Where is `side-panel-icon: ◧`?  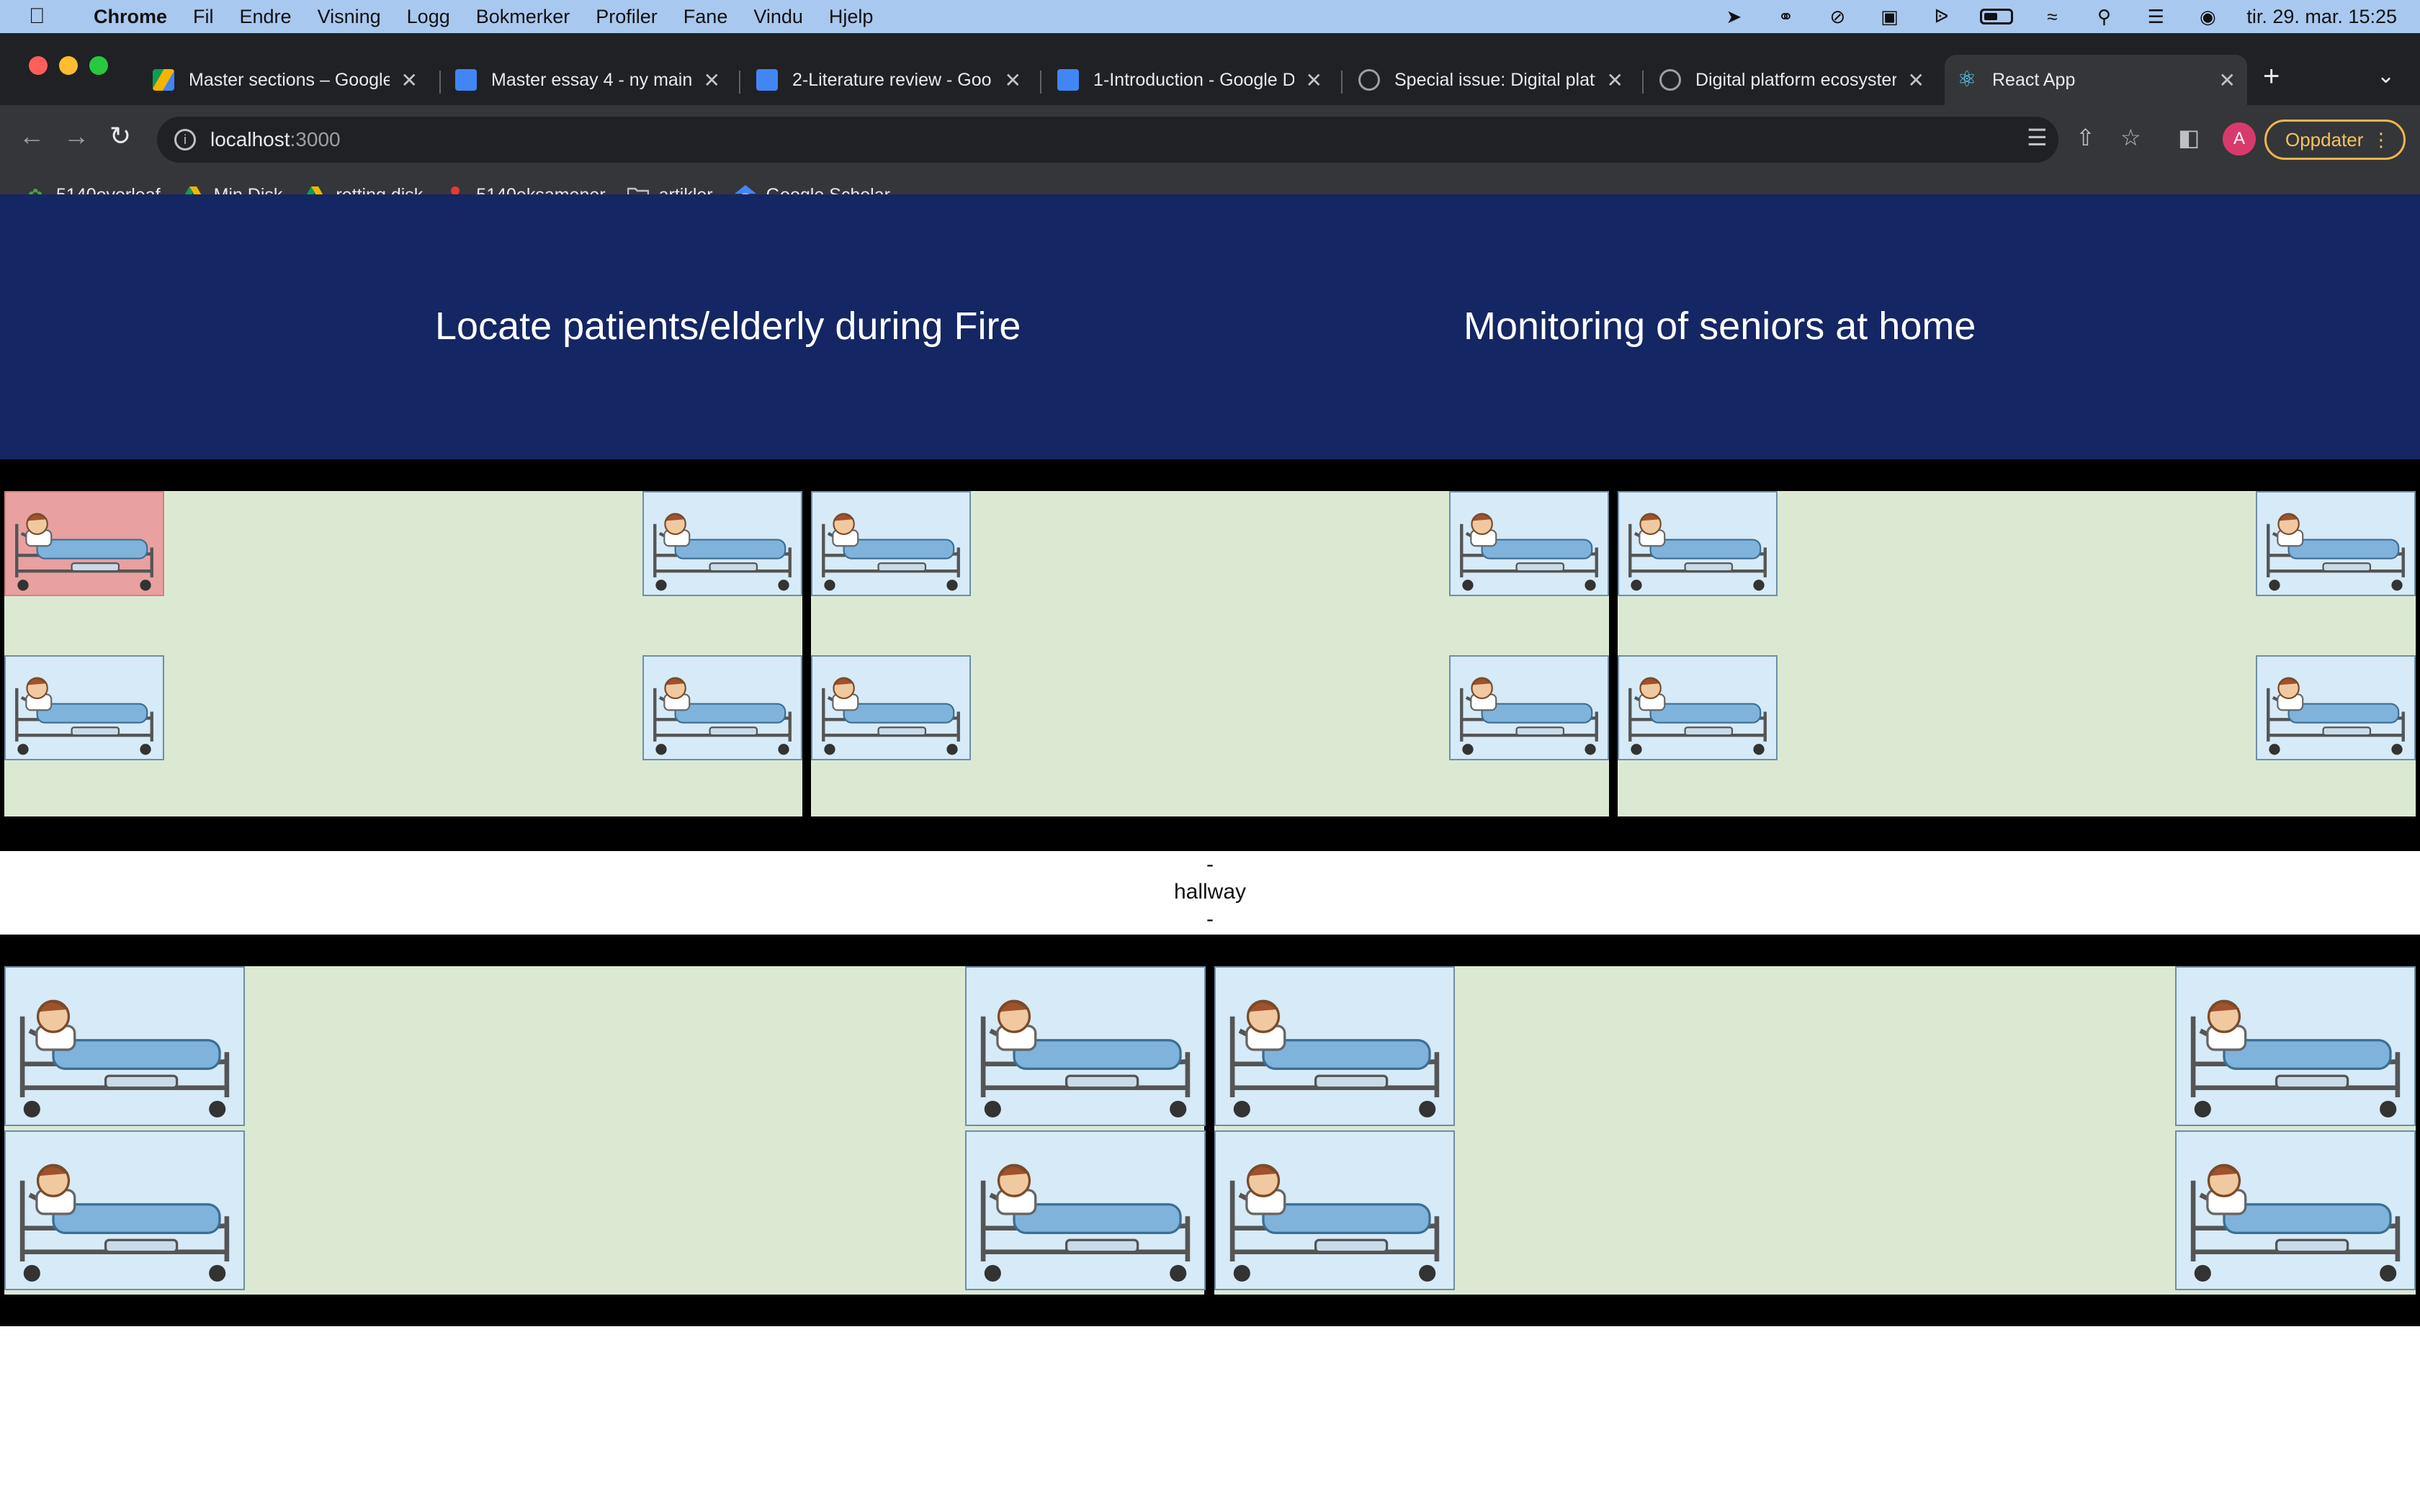
side-panel-icon: ◧ is located at coordinates (2189, 137).